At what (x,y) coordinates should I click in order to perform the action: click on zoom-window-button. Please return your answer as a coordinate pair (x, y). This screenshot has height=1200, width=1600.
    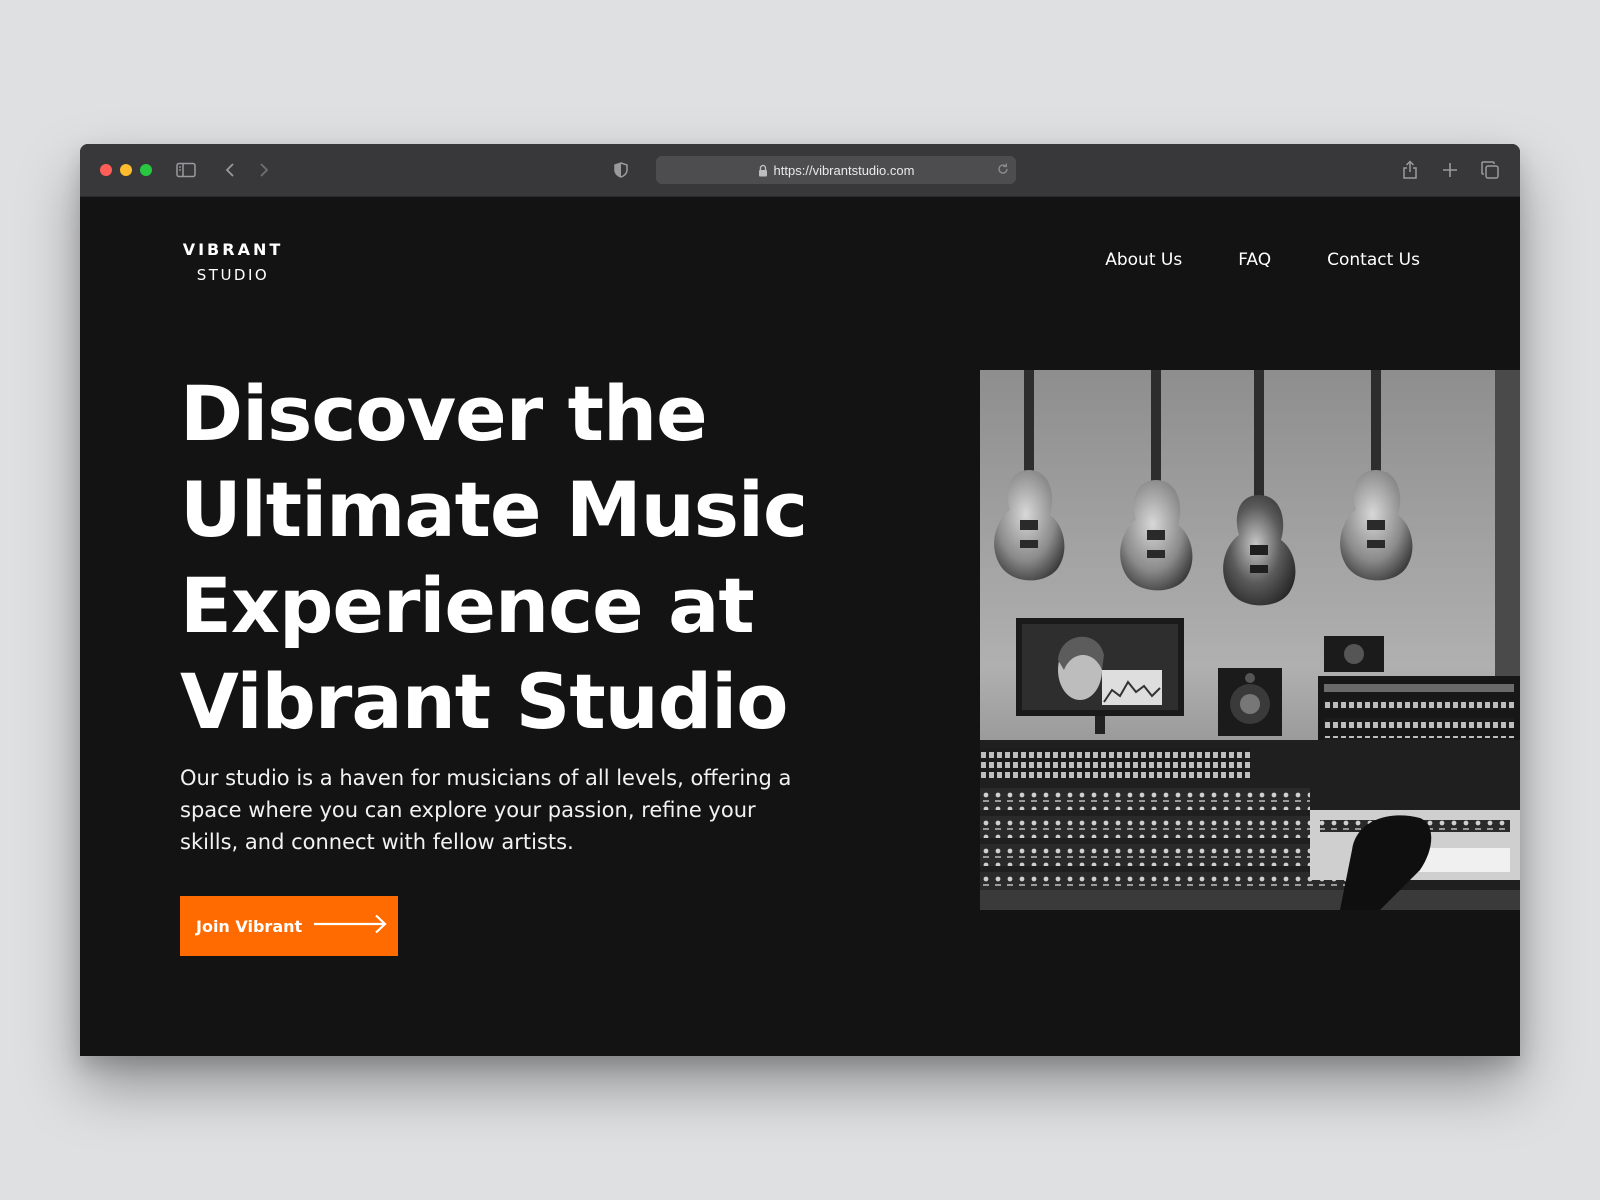
    Looking at the image, I should click on (146, 170).